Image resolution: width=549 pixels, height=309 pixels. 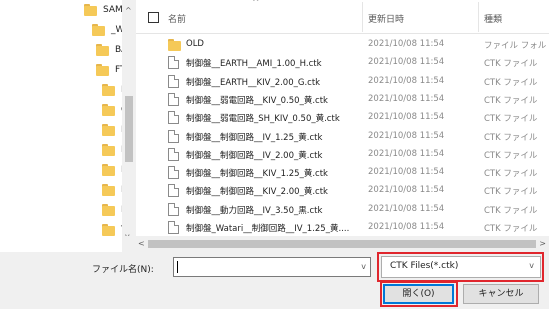 I want to click on select-all-checkbox, so click(x=153, y=17).